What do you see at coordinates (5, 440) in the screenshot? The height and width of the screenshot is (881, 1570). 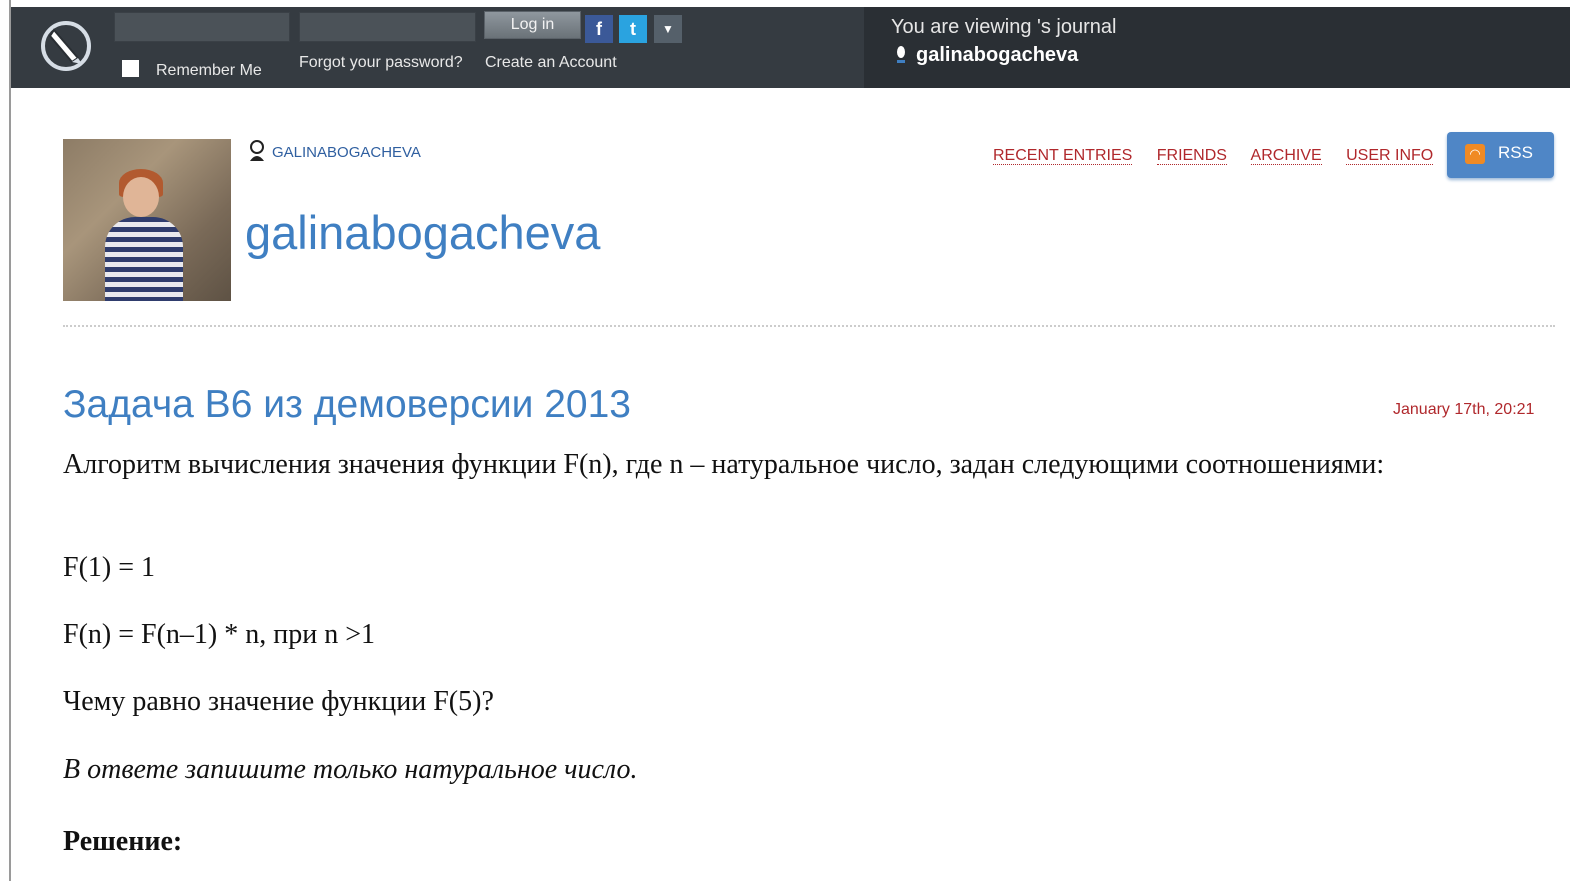 I see `window-frame` at bounding box center [5, 440].